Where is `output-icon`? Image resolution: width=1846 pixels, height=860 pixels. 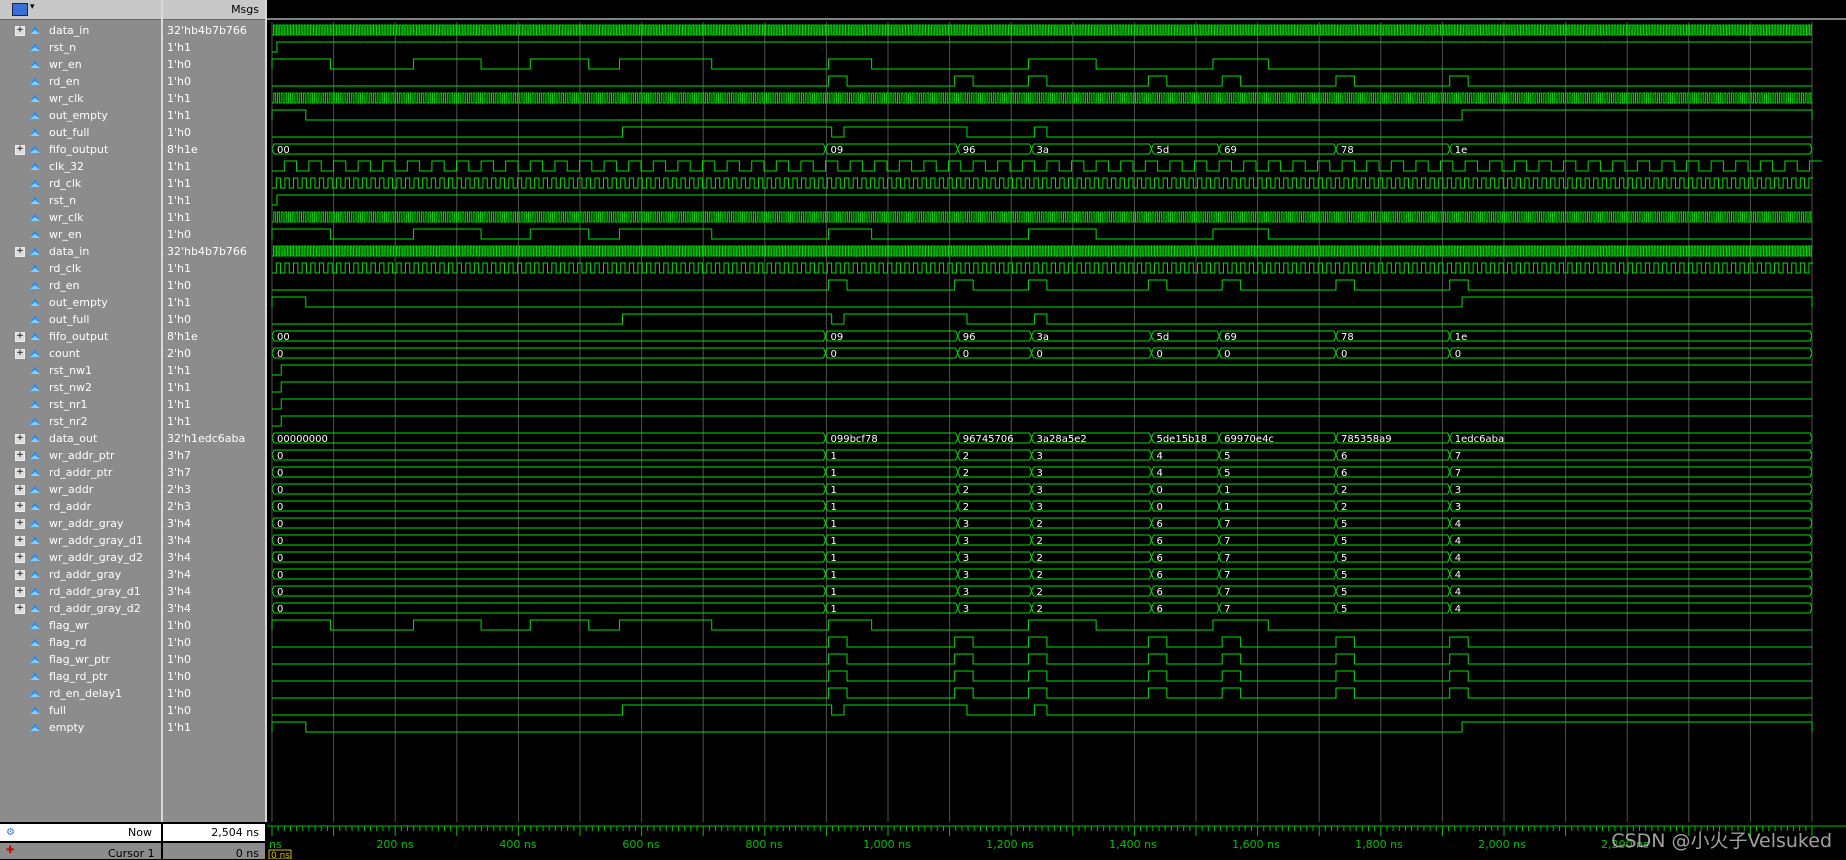
output-icon is located at coordinates (35, 132).